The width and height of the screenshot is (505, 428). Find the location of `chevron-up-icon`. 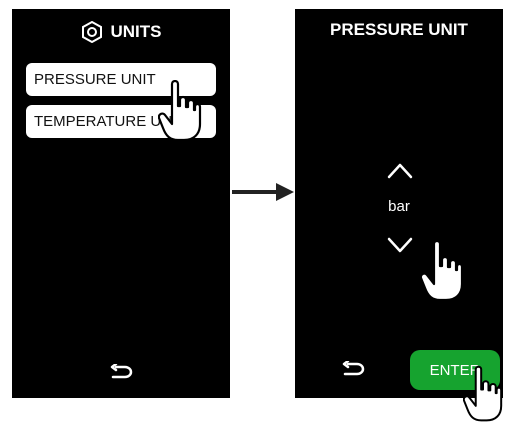

chevron-up-icon is located at coordinates (400, 172).